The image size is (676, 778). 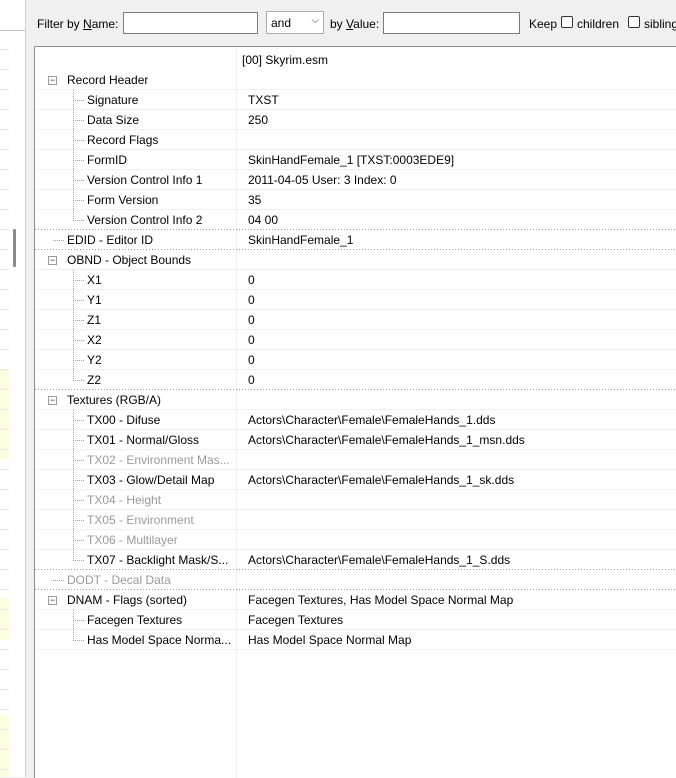 I want to click on left-pane-grid, so click(x=4, y=403).